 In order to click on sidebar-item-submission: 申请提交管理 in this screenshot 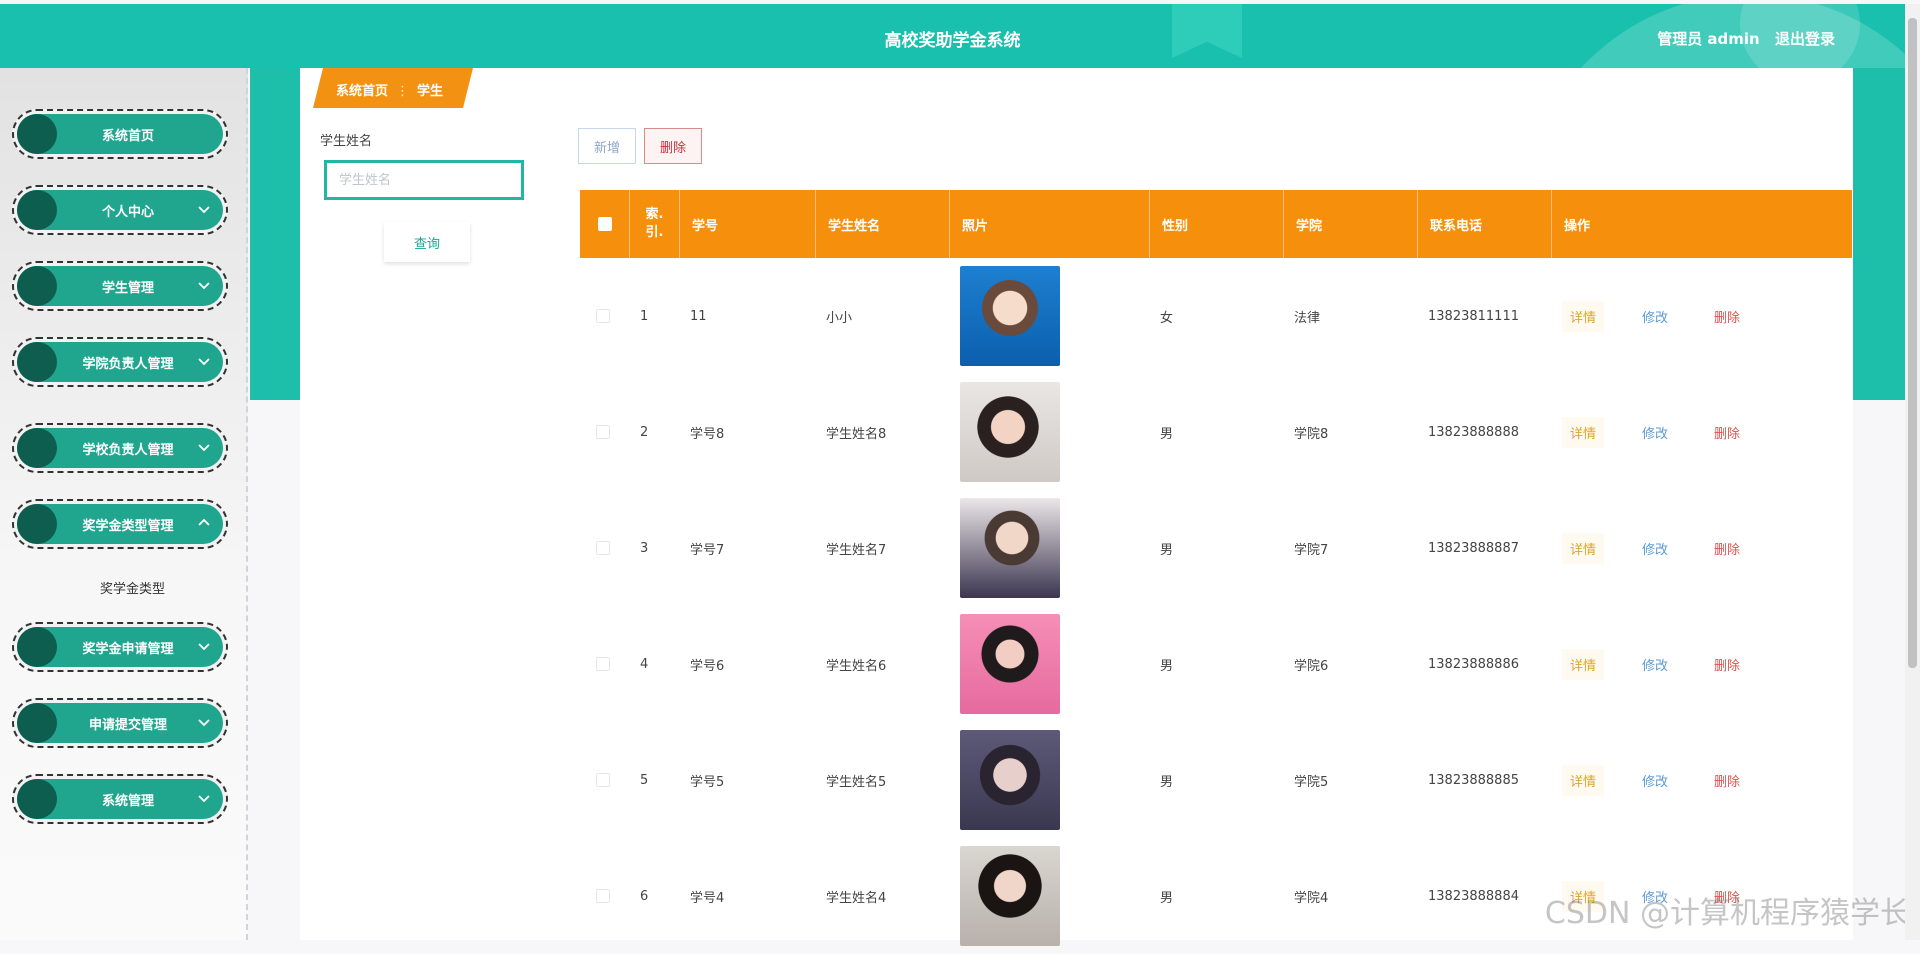, I will do `click(120, 723)`.